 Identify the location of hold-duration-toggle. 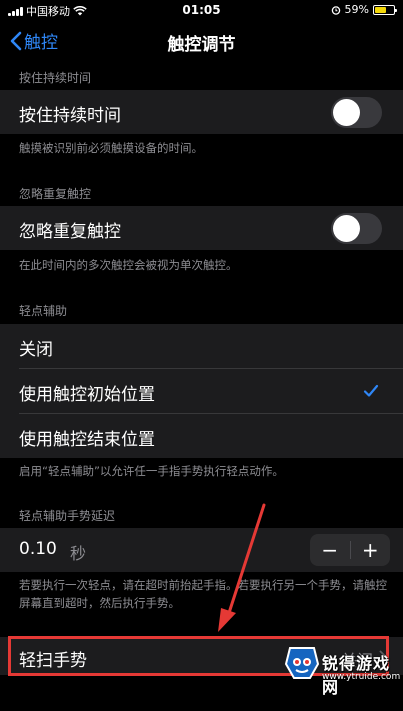
(356, 112).